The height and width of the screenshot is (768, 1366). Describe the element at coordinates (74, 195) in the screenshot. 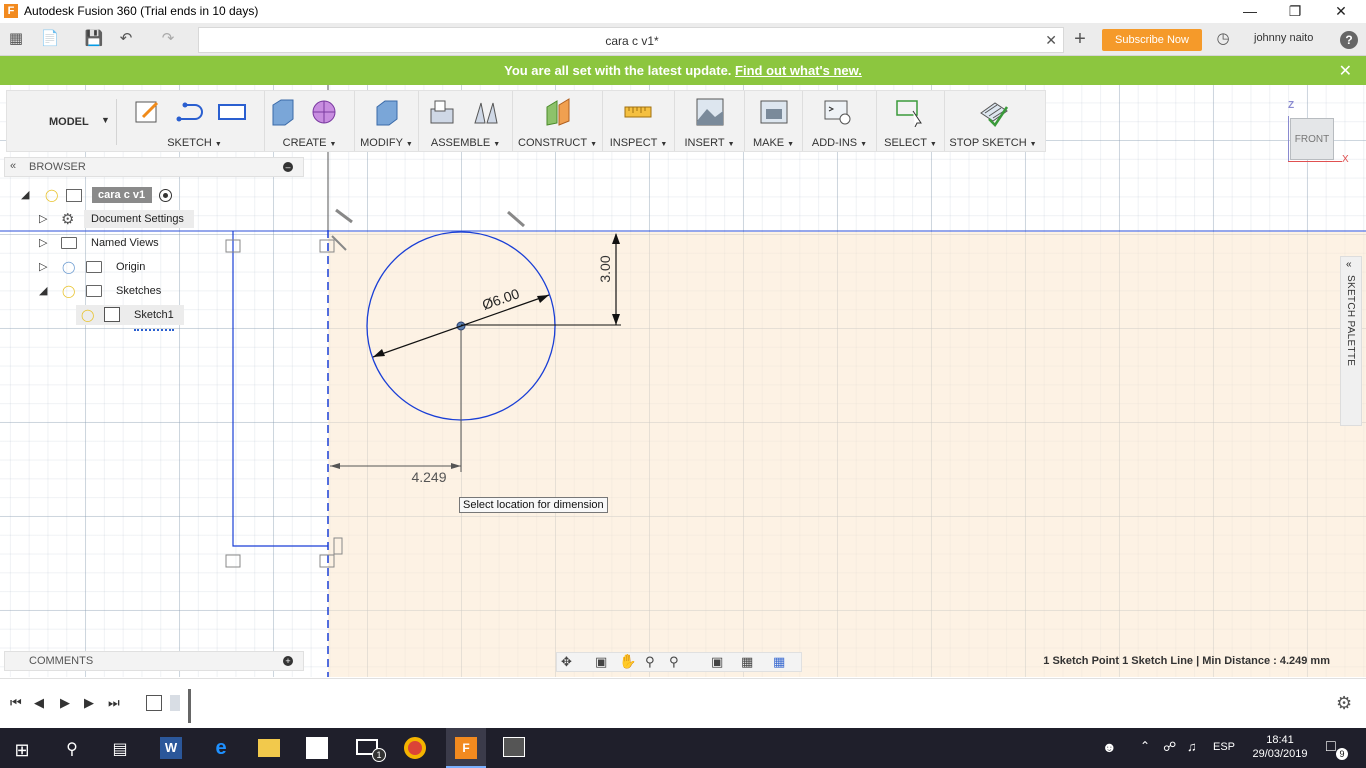

I see `component-icon` at that location.